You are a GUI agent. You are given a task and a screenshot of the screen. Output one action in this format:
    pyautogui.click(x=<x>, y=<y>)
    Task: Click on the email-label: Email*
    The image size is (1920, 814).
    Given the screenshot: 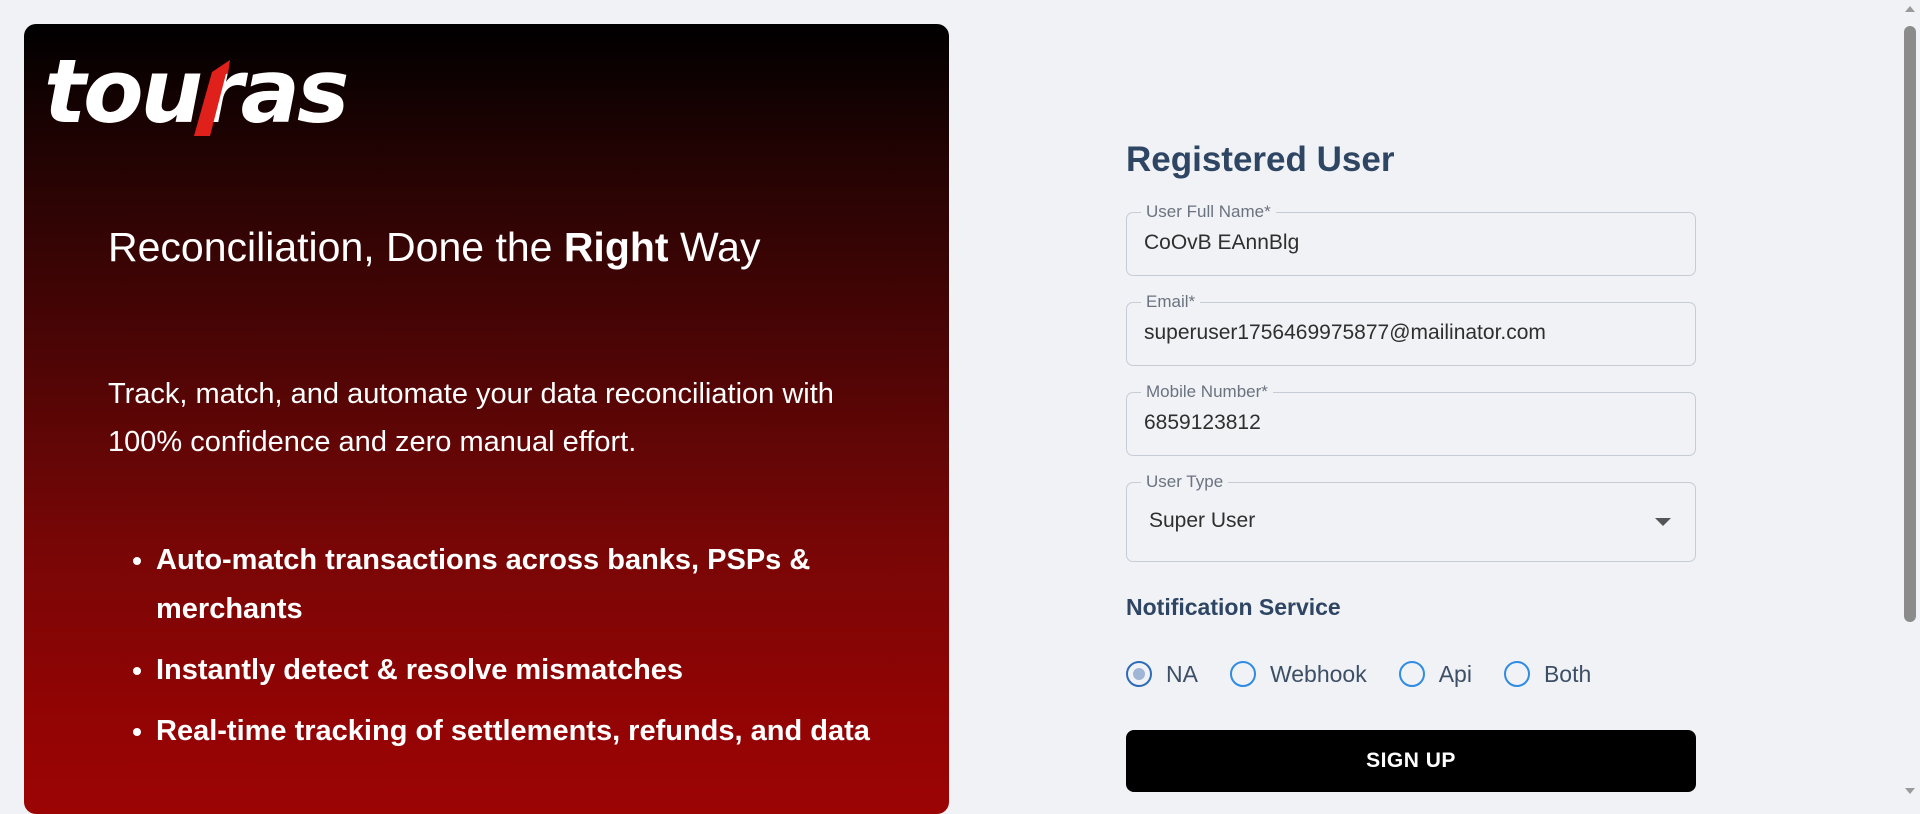 What is the action you would take?
    pyautogui.click(x=1171, y=302)
    